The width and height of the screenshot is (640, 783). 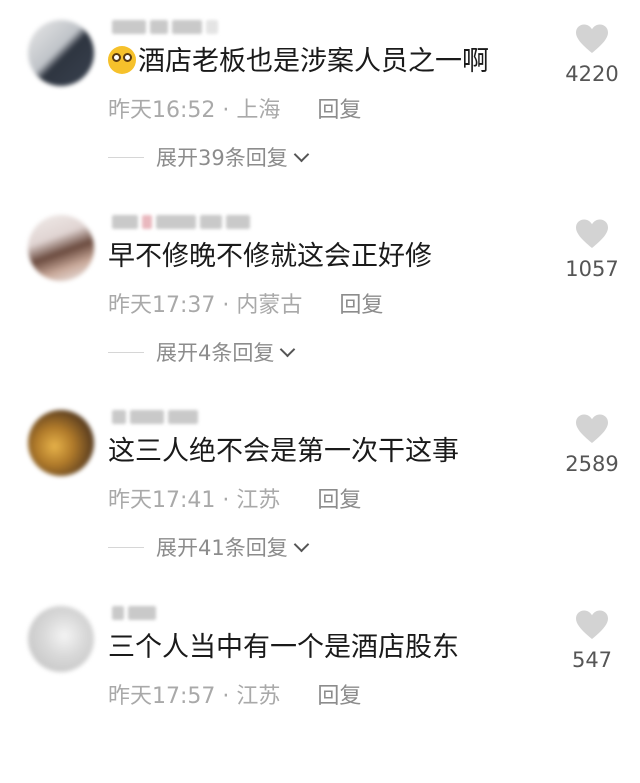 I want to click on comment-meta: 昨天17:57 · 江苏 回复, so click(x=234, y=694).